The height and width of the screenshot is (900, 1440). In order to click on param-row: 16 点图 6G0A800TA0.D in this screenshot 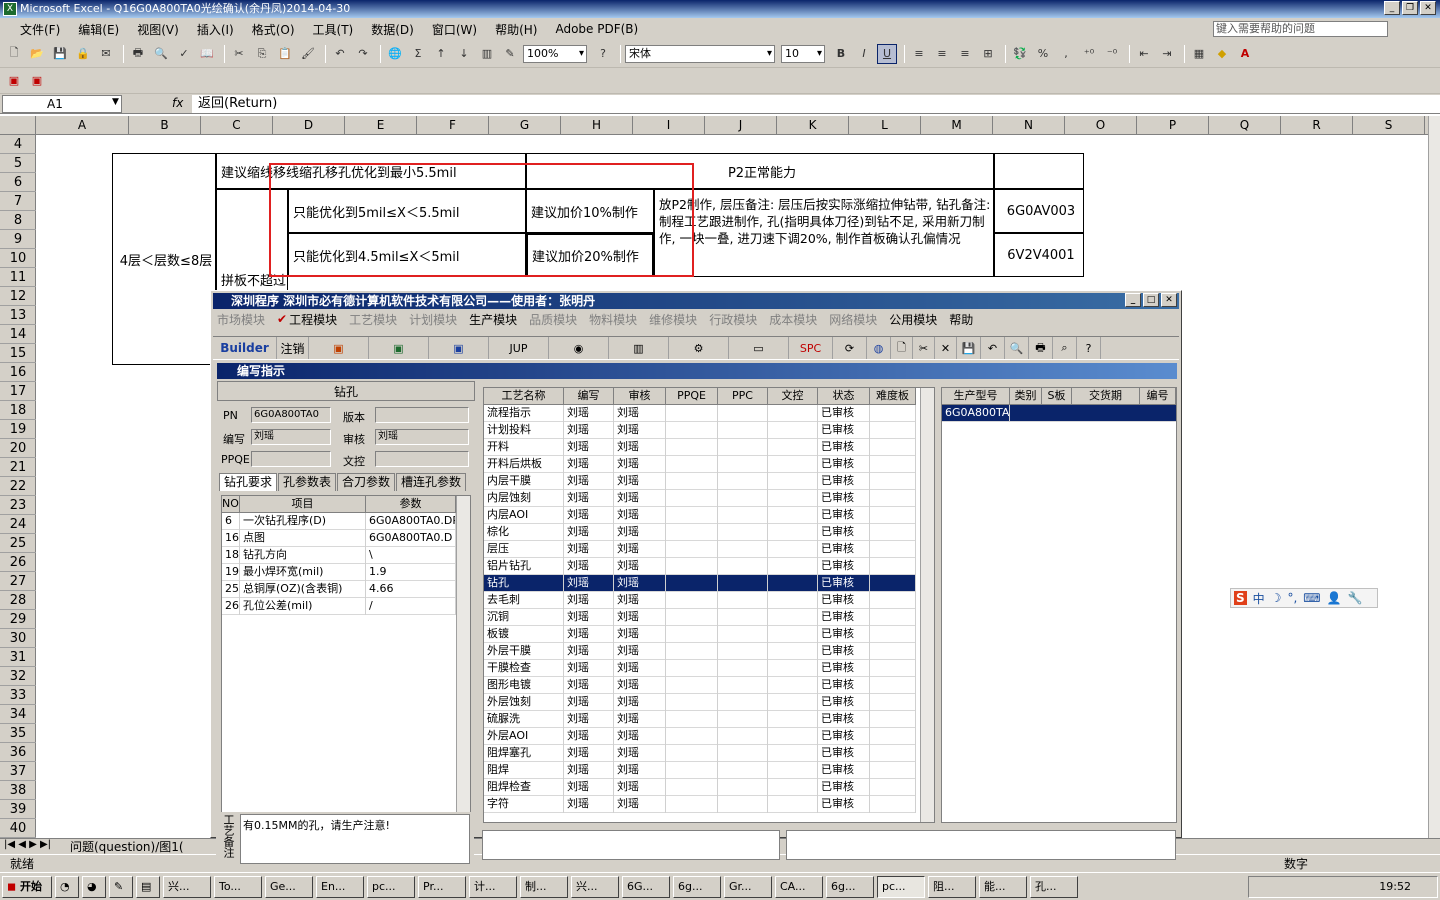, I will do `click(339, 538)`.